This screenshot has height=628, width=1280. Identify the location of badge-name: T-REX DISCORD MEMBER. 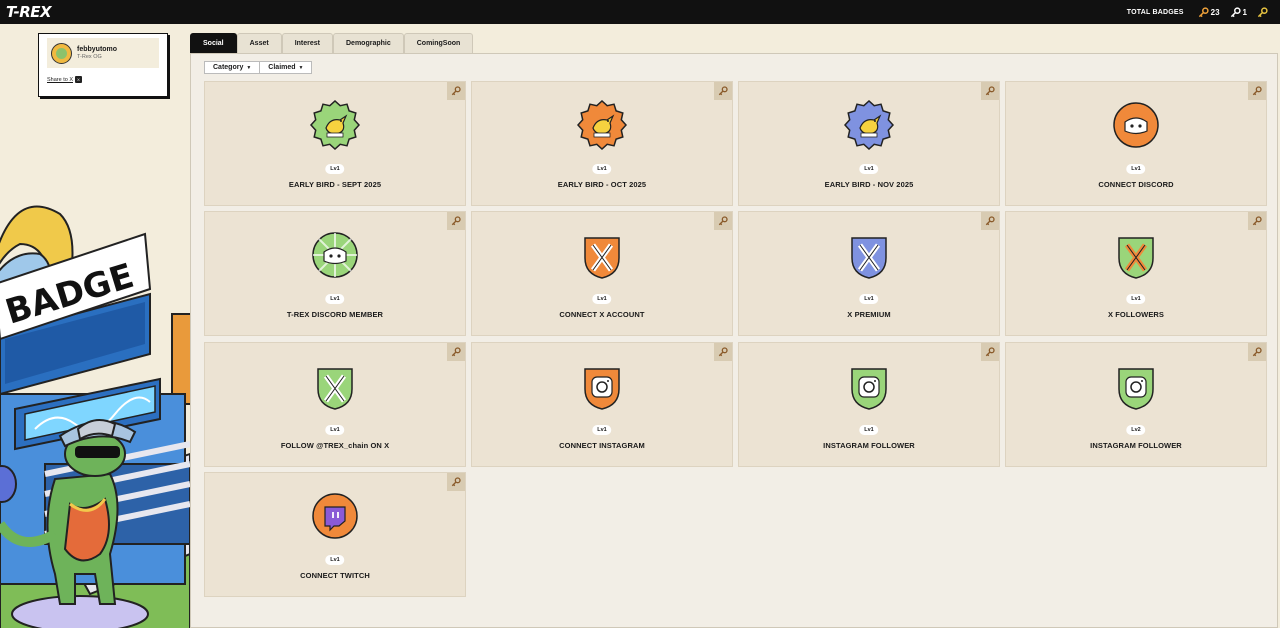
(335, 314).